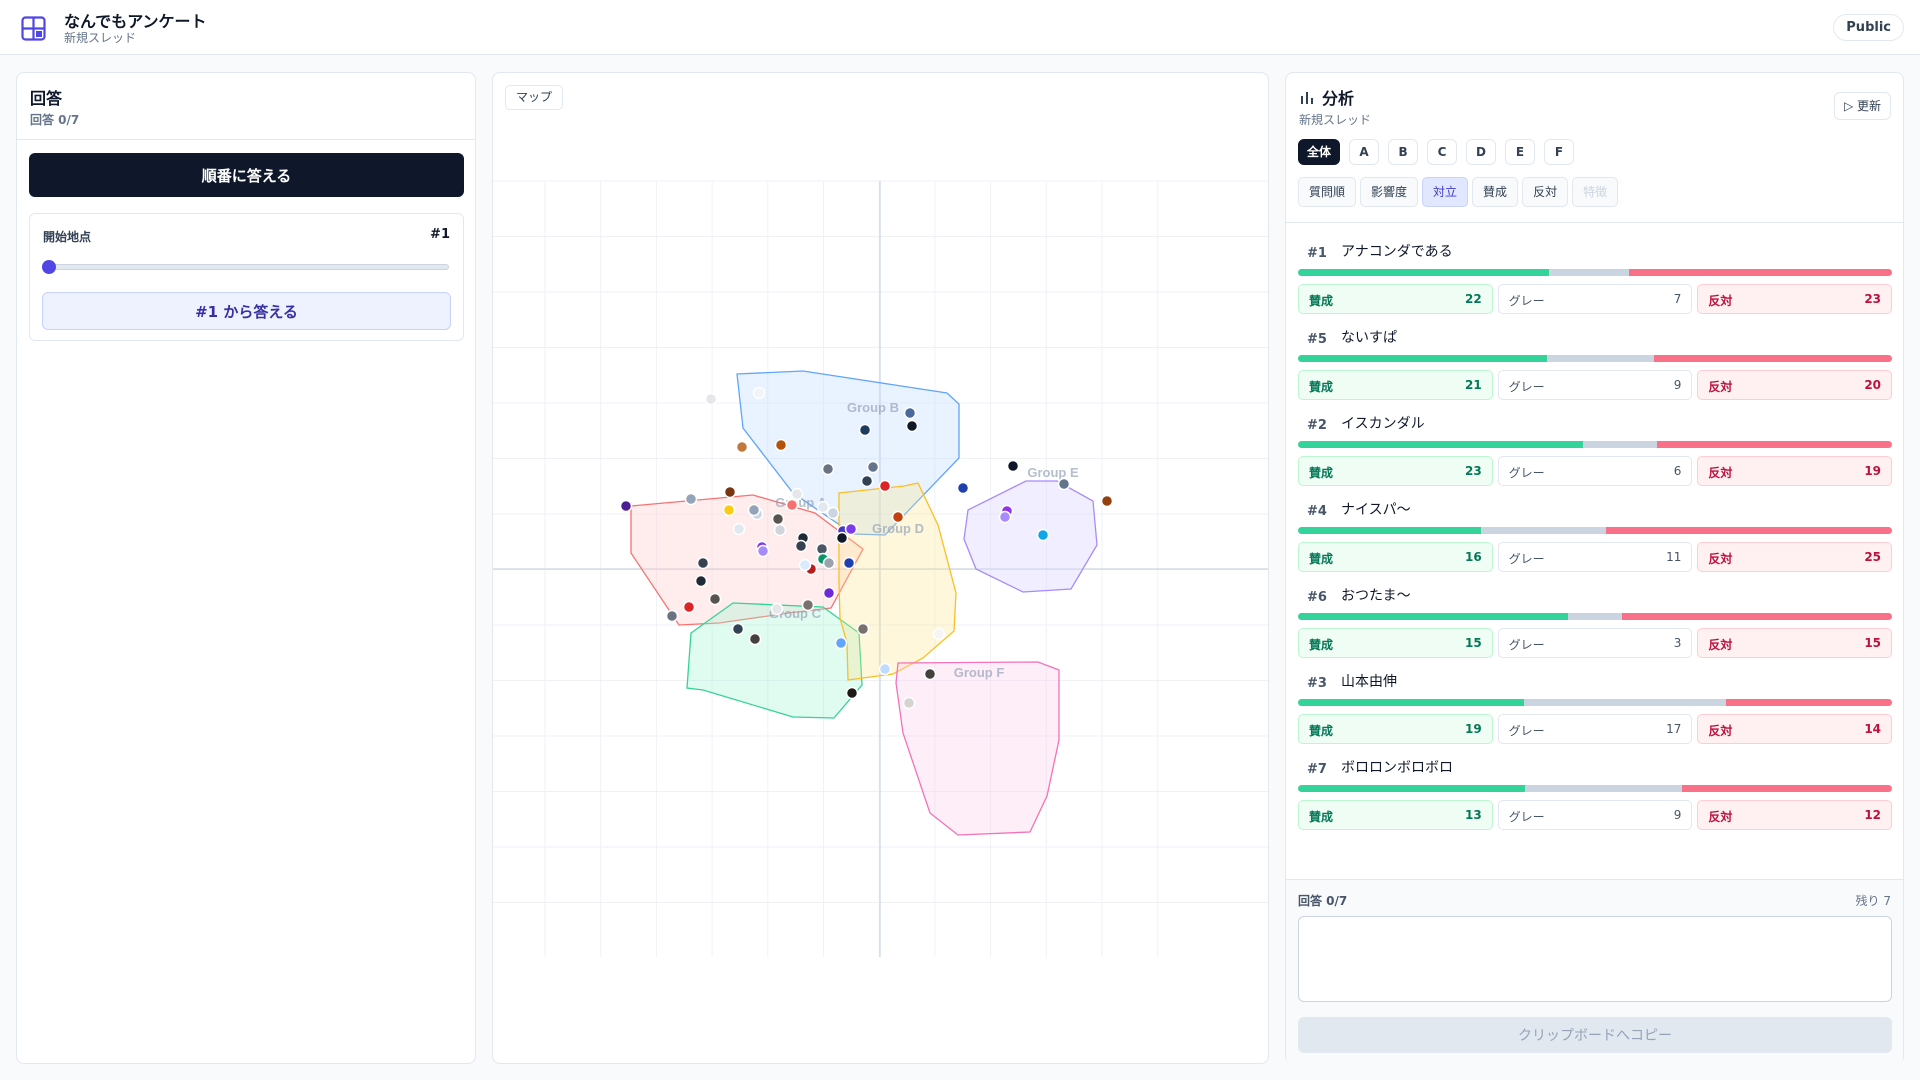  What do you see at coordinates (1395, 557) in the screenshot?
I see `agree-chip: 賛成 16` at bounding box center [1395, 557].